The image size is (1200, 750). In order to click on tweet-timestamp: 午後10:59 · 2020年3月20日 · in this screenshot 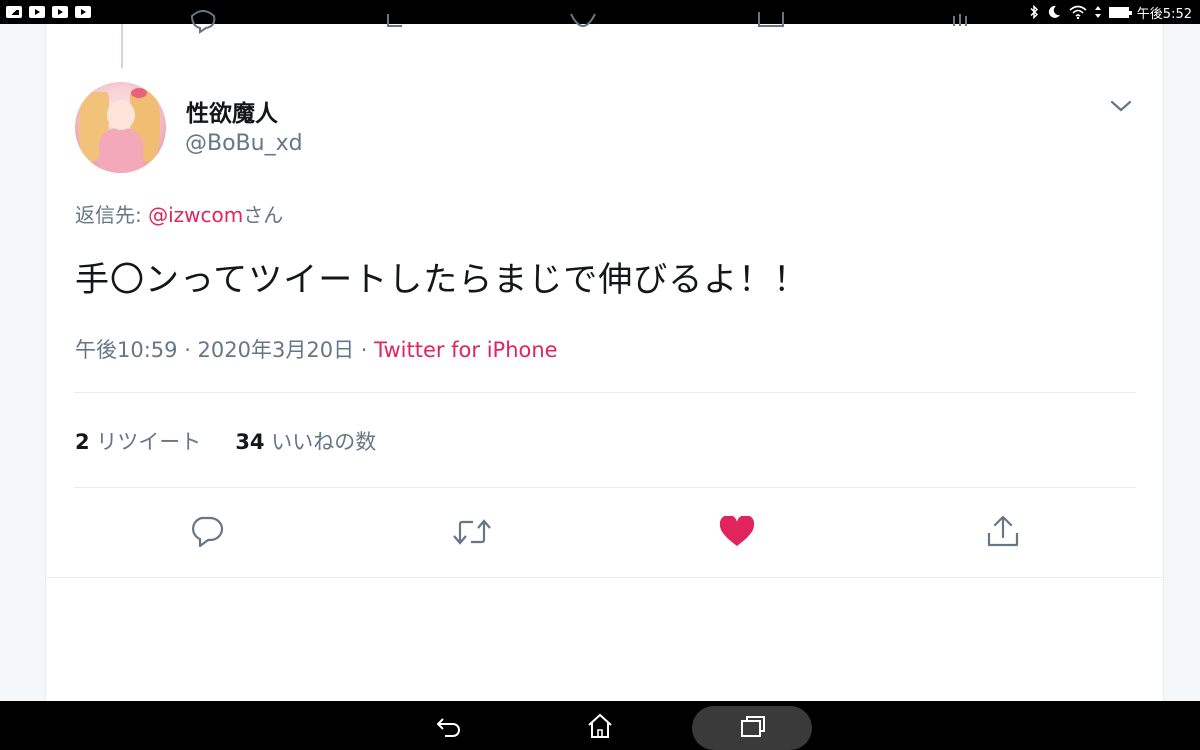, I will do `click(224, 350)`.